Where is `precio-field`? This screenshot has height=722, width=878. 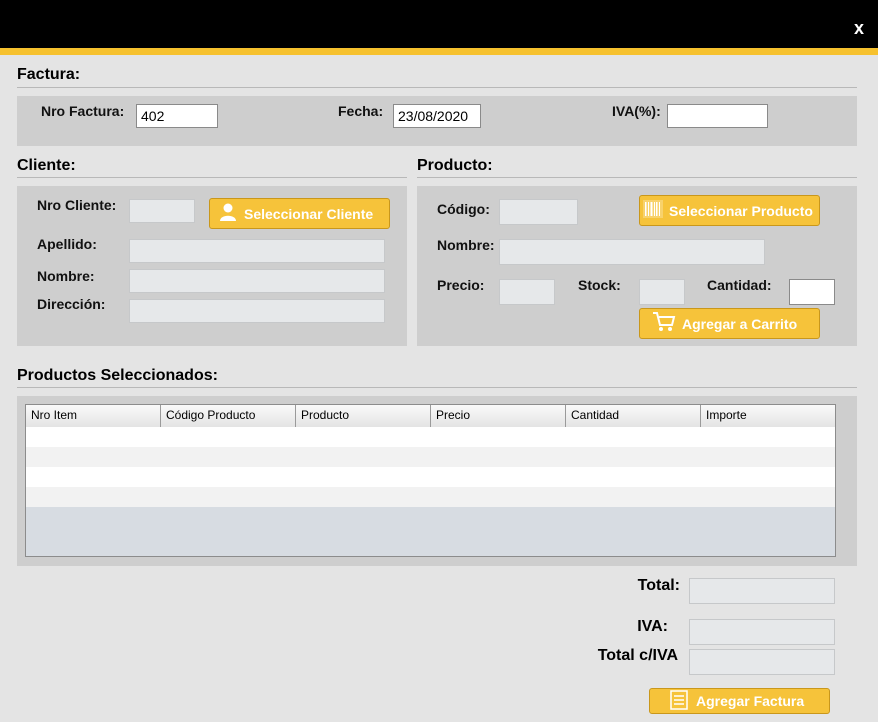
precio-field is located at coordinates (527, 292).